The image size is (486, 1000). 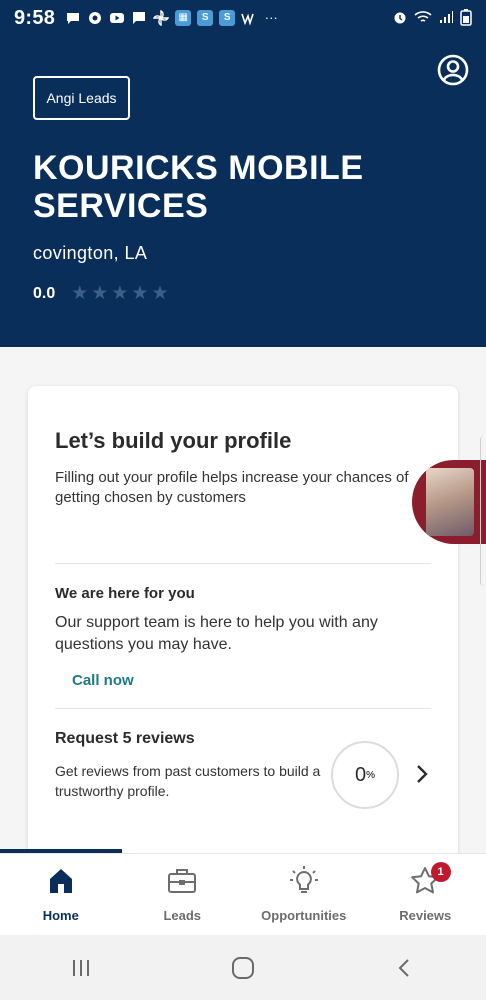 I want to click on battery-icon, so click(x=466, y=18).